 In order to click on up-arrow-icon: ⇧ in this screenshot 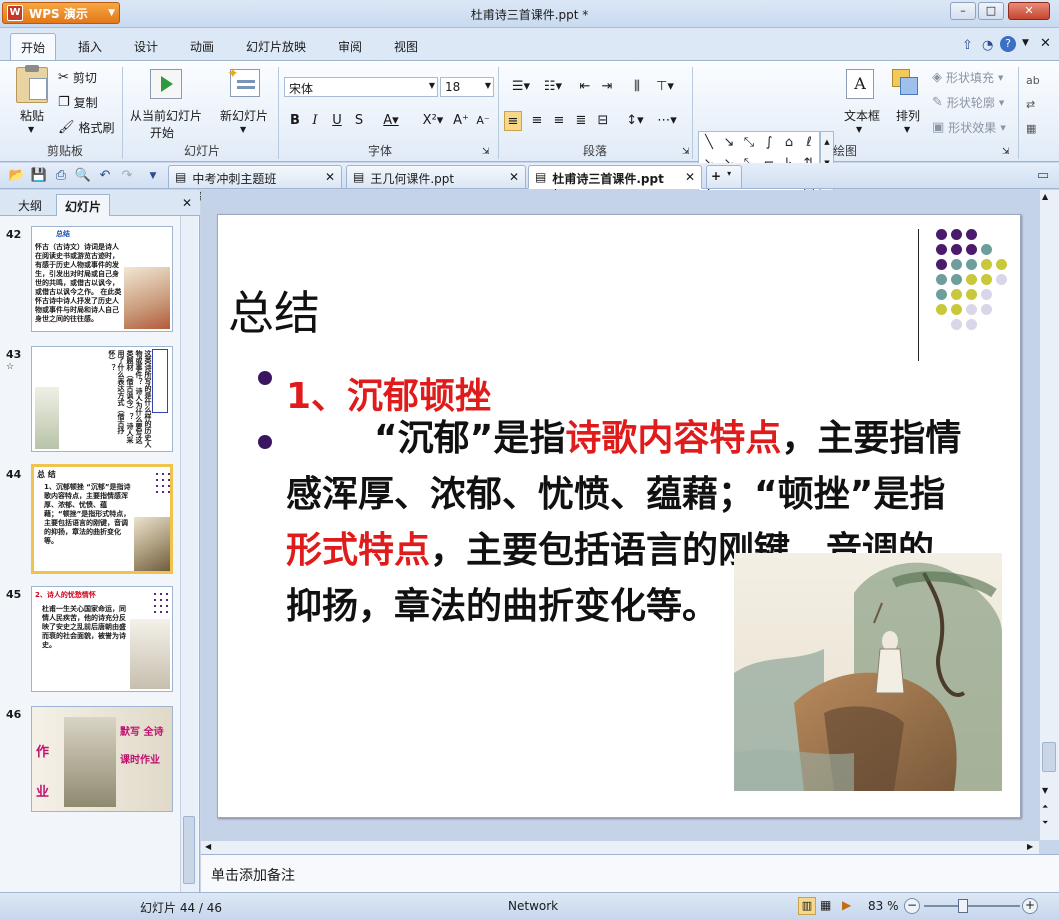, I will do `click(967, 45)`.